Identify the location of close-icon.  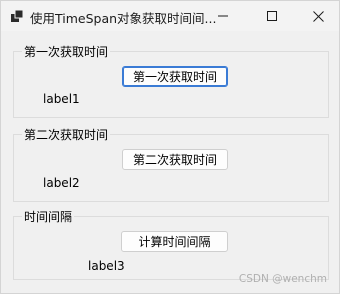
(318, 16).